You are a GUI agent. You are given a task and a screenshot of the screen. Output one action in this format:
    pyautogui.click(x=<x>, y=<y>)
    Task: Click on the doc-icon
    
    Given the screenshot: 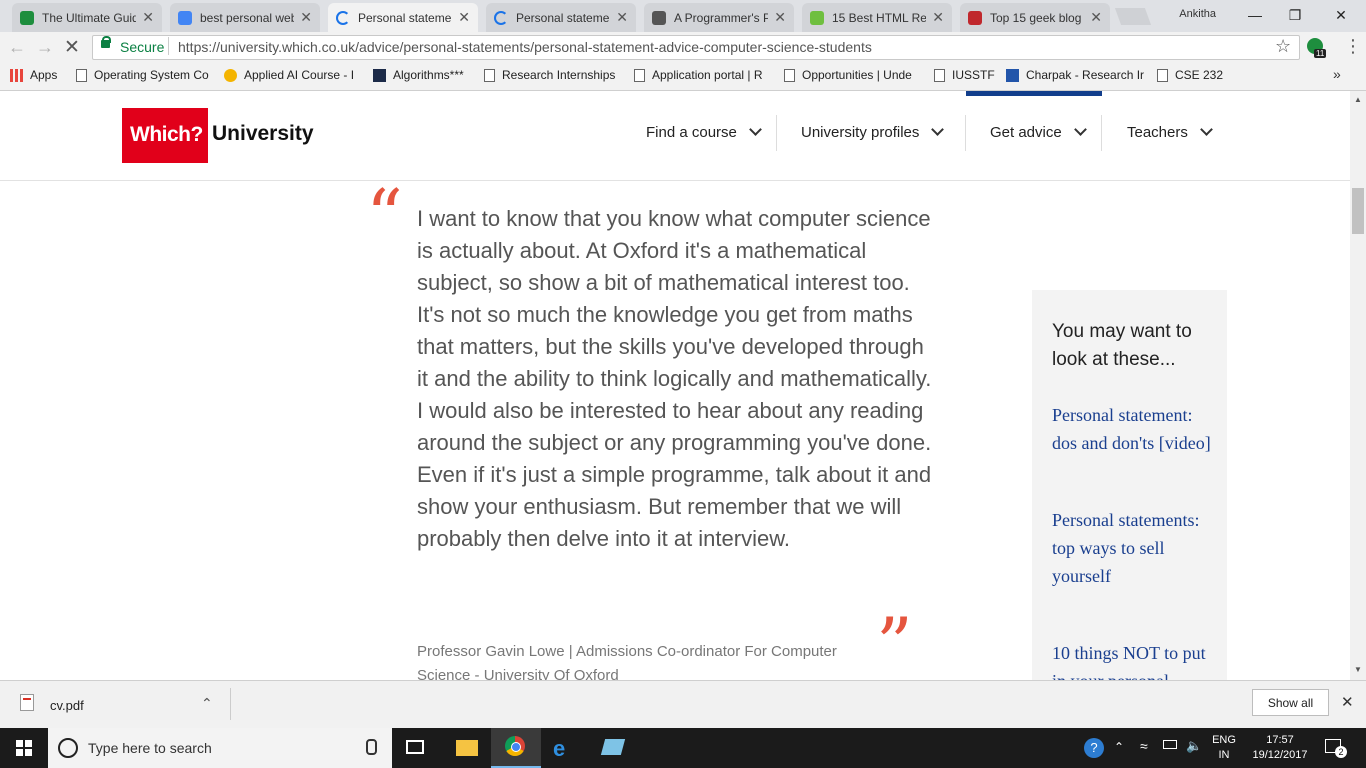 What is the action you would take?
    pyautogui.click(x=659, y=17)
    